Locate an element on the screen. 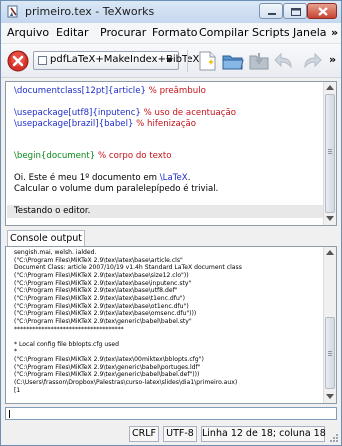 The image size is (342, 446). menu-arquivo: Arquivo is located at coordinates (28, 32).